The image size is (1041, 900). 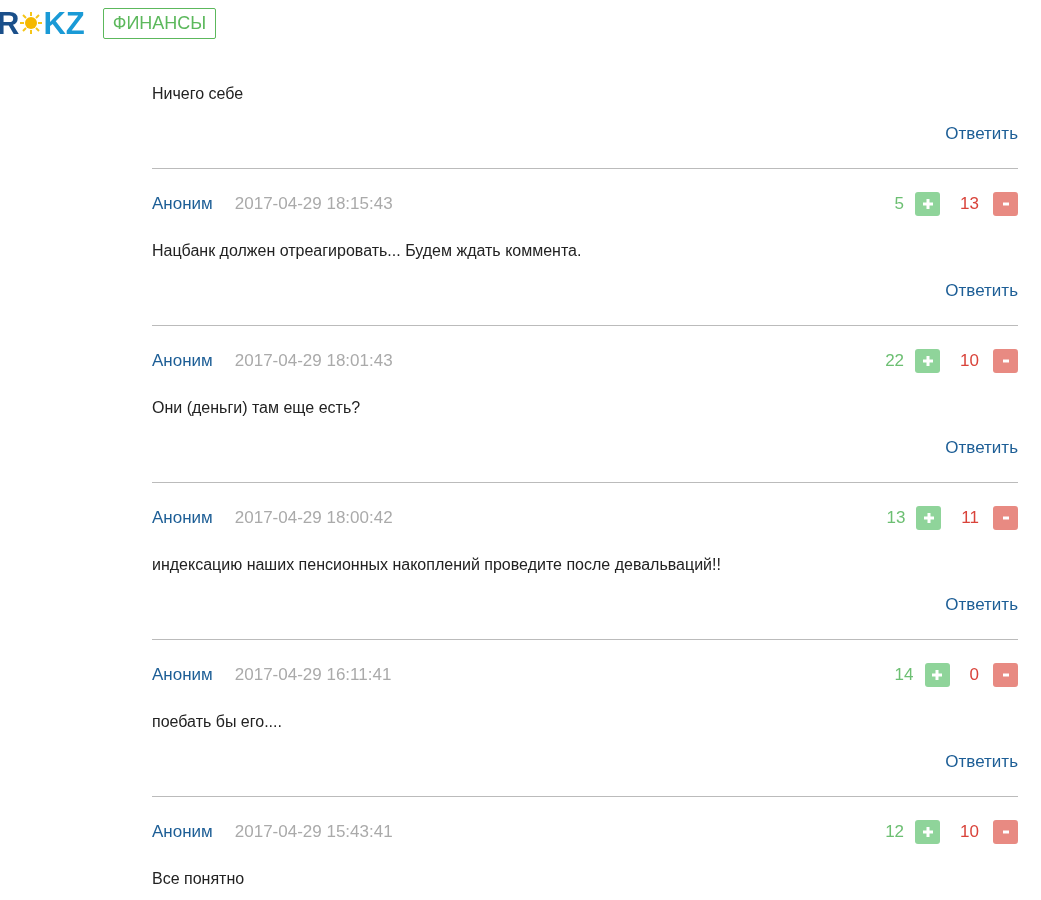 What do you see at coordinates (313, 361) in the screenshot?
I see `comment-time: 2017-04-29 18:01:43` at bounding box center [313, 361].